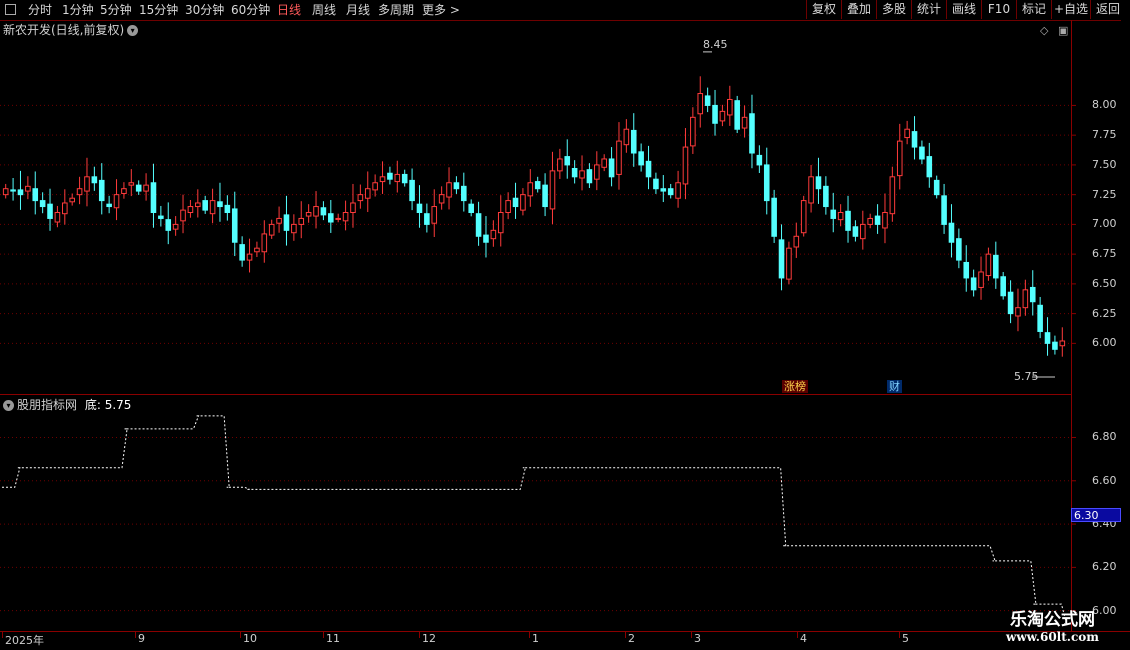 This screenshot has width=1130, height=650. I want to click on chevron-down-icon: ▾, so click(8, 405).